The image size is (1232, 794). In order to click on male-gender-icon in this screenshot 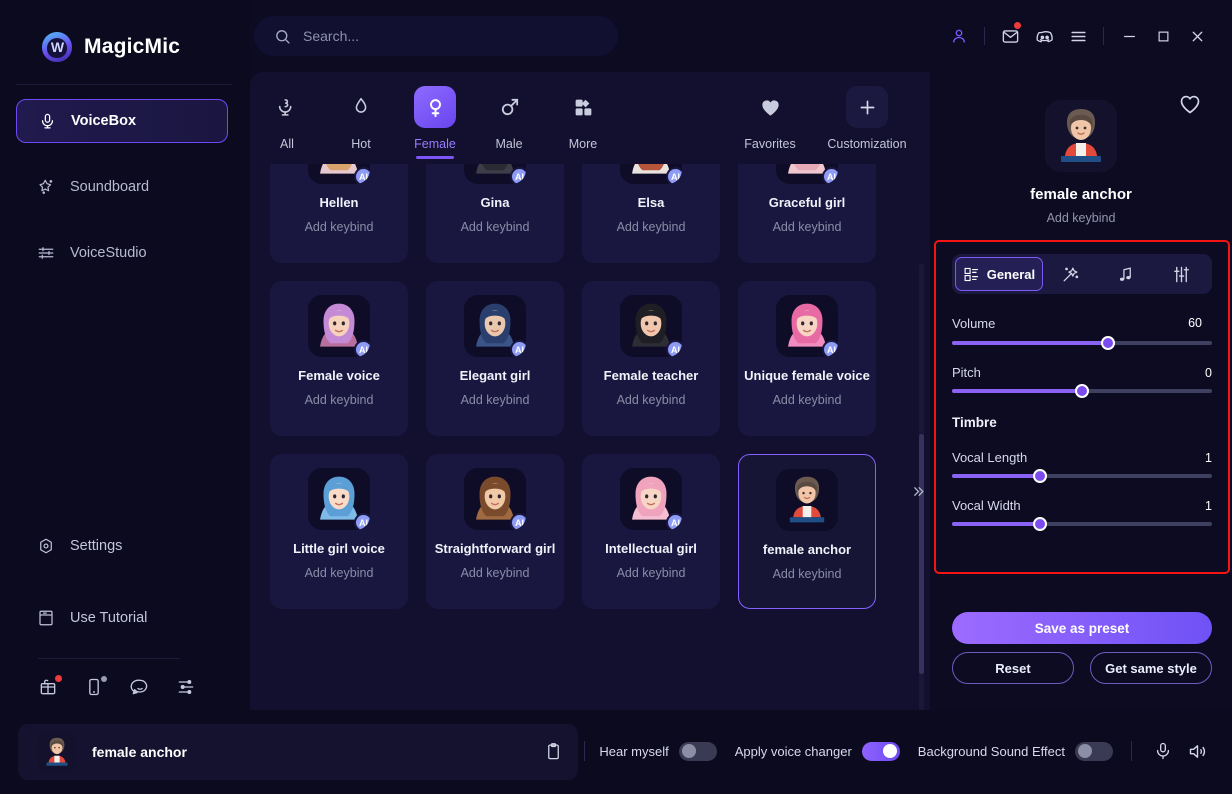, I will do `click(509, 107)`.